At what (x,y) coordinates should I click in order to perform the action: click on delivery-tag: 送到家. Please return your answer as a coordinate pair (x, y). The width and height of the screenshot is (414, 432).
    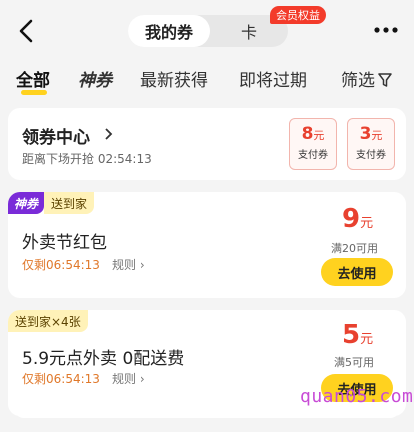
    Looking at the image, I should click on (69, 203).